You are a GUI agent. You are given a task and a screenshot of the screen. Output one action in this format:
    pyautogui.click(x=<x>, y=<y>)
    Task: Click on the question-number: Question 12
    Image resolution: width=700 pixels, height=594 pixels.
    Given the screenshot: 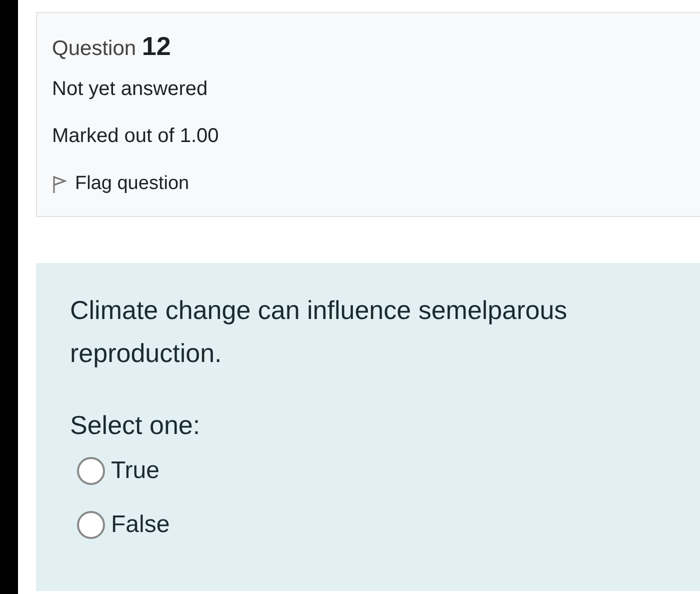 What is the action you would take?
    pyautogui.click(x=111, y=47)
    